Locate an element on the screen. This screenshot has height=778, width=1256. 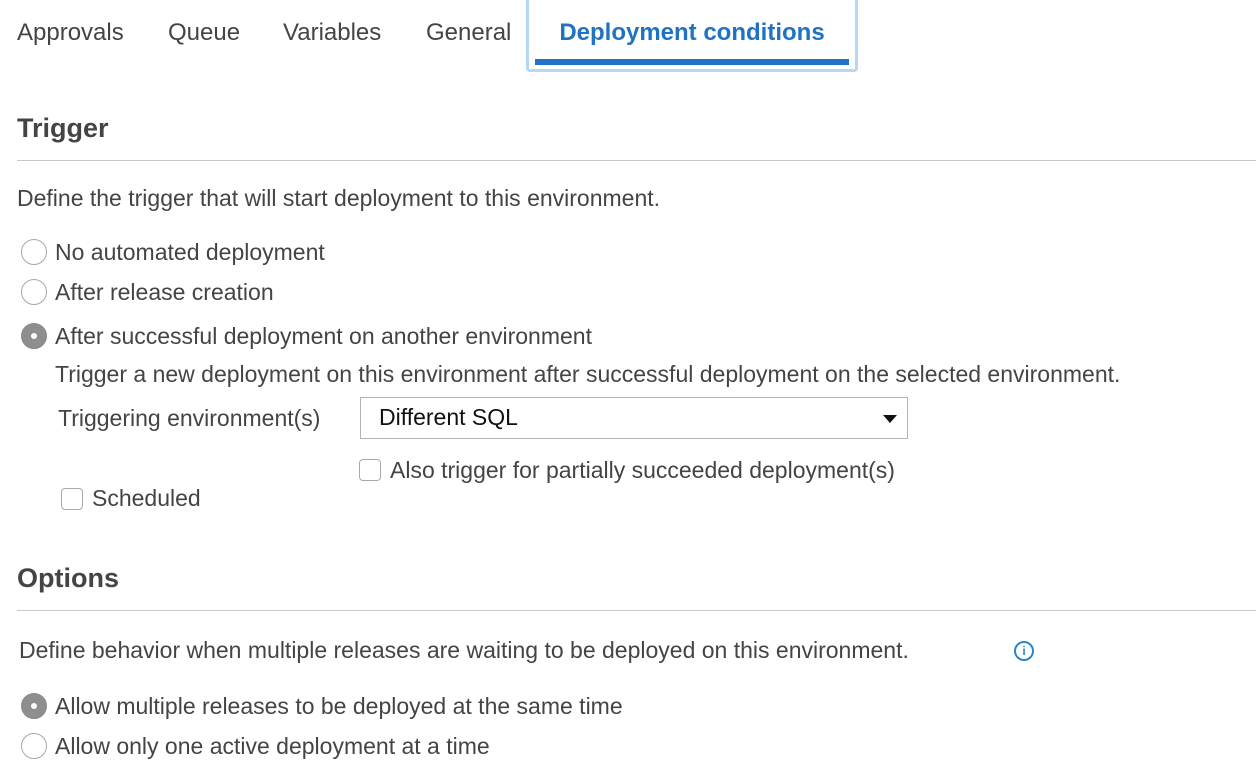
options-section-title: Options is located at coordinates (68, 578).